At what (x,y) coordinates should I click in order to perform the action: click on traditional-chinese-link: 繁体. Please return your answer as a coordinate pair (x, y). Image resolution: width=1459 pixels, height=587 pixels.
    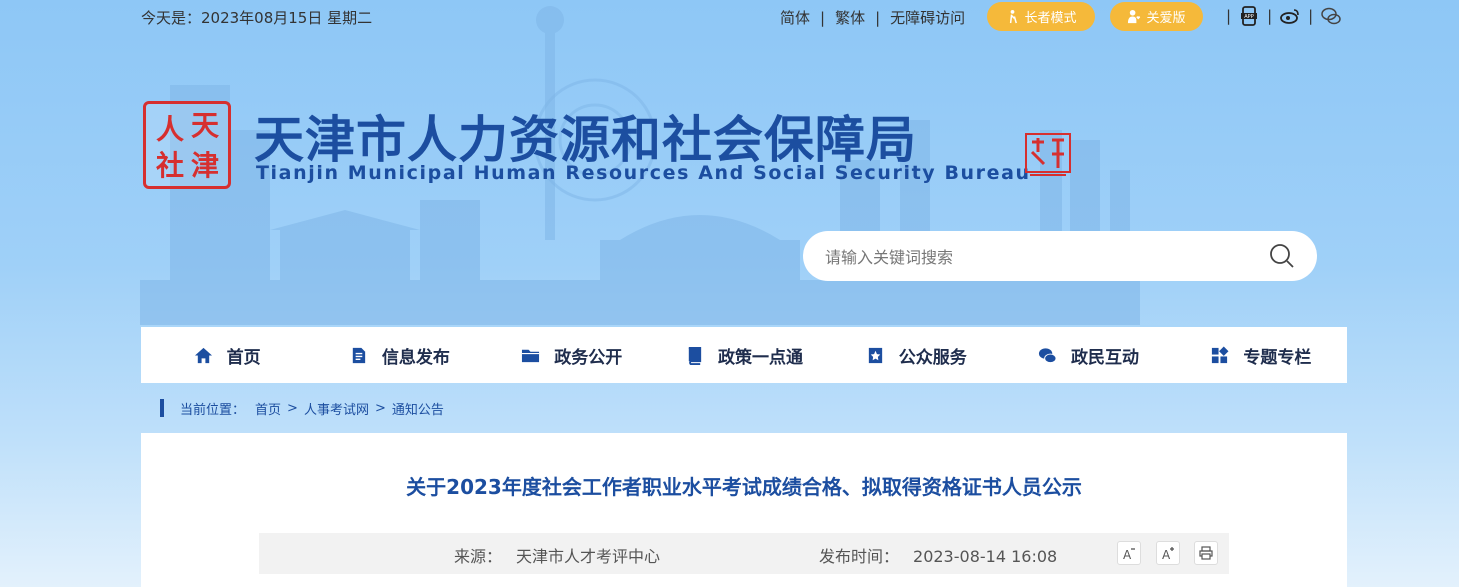
    Looking at the image, I should click on (850, 17).